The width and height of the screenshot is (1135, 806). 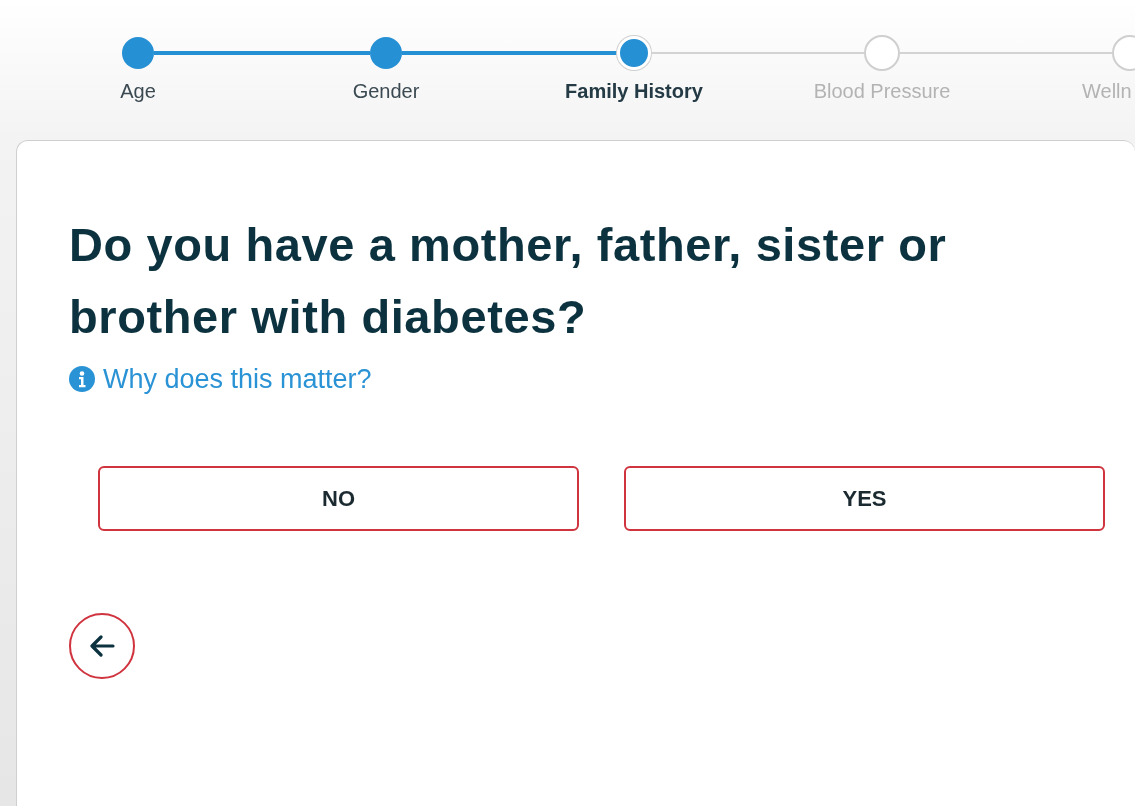 I want to click on answer-button: YES, so click(x=864, y=498).